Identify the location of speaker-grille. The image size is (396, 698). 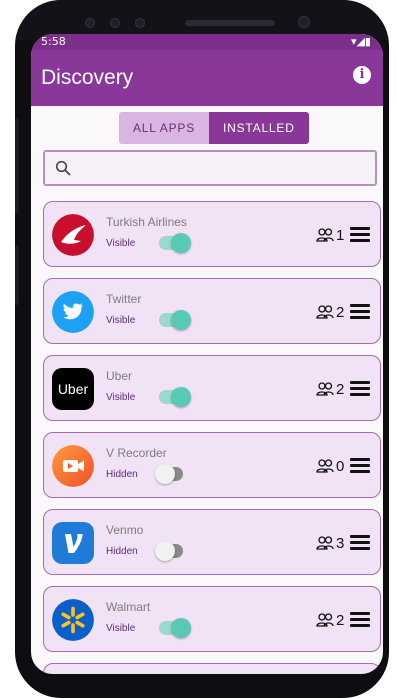
(230, 23).